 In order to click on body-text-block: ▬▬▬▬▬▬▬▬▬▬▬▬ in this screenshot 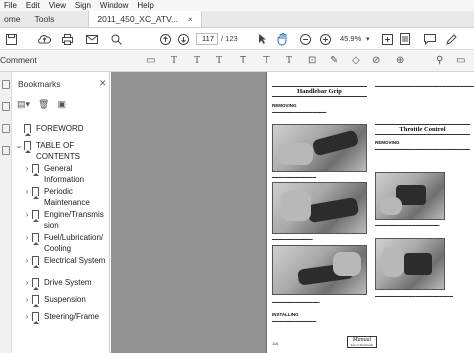, I will do `click(292, 239)`.